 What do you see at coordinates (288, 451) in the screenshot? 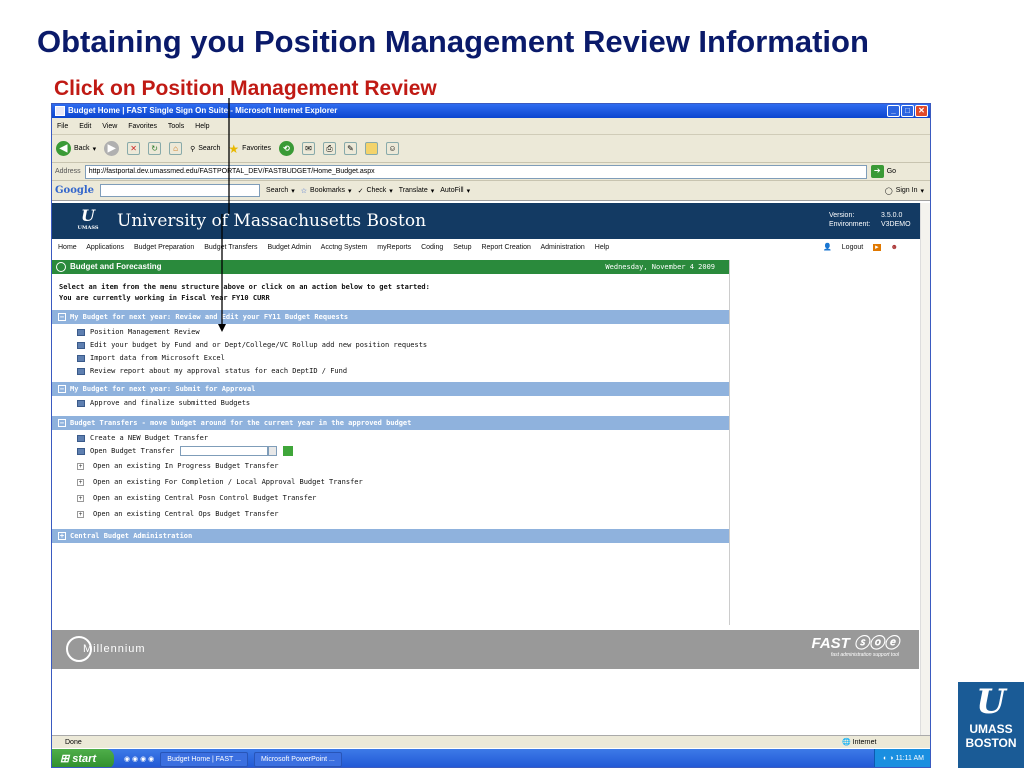
I see `open-go-button` at bounding box center [288, 451].